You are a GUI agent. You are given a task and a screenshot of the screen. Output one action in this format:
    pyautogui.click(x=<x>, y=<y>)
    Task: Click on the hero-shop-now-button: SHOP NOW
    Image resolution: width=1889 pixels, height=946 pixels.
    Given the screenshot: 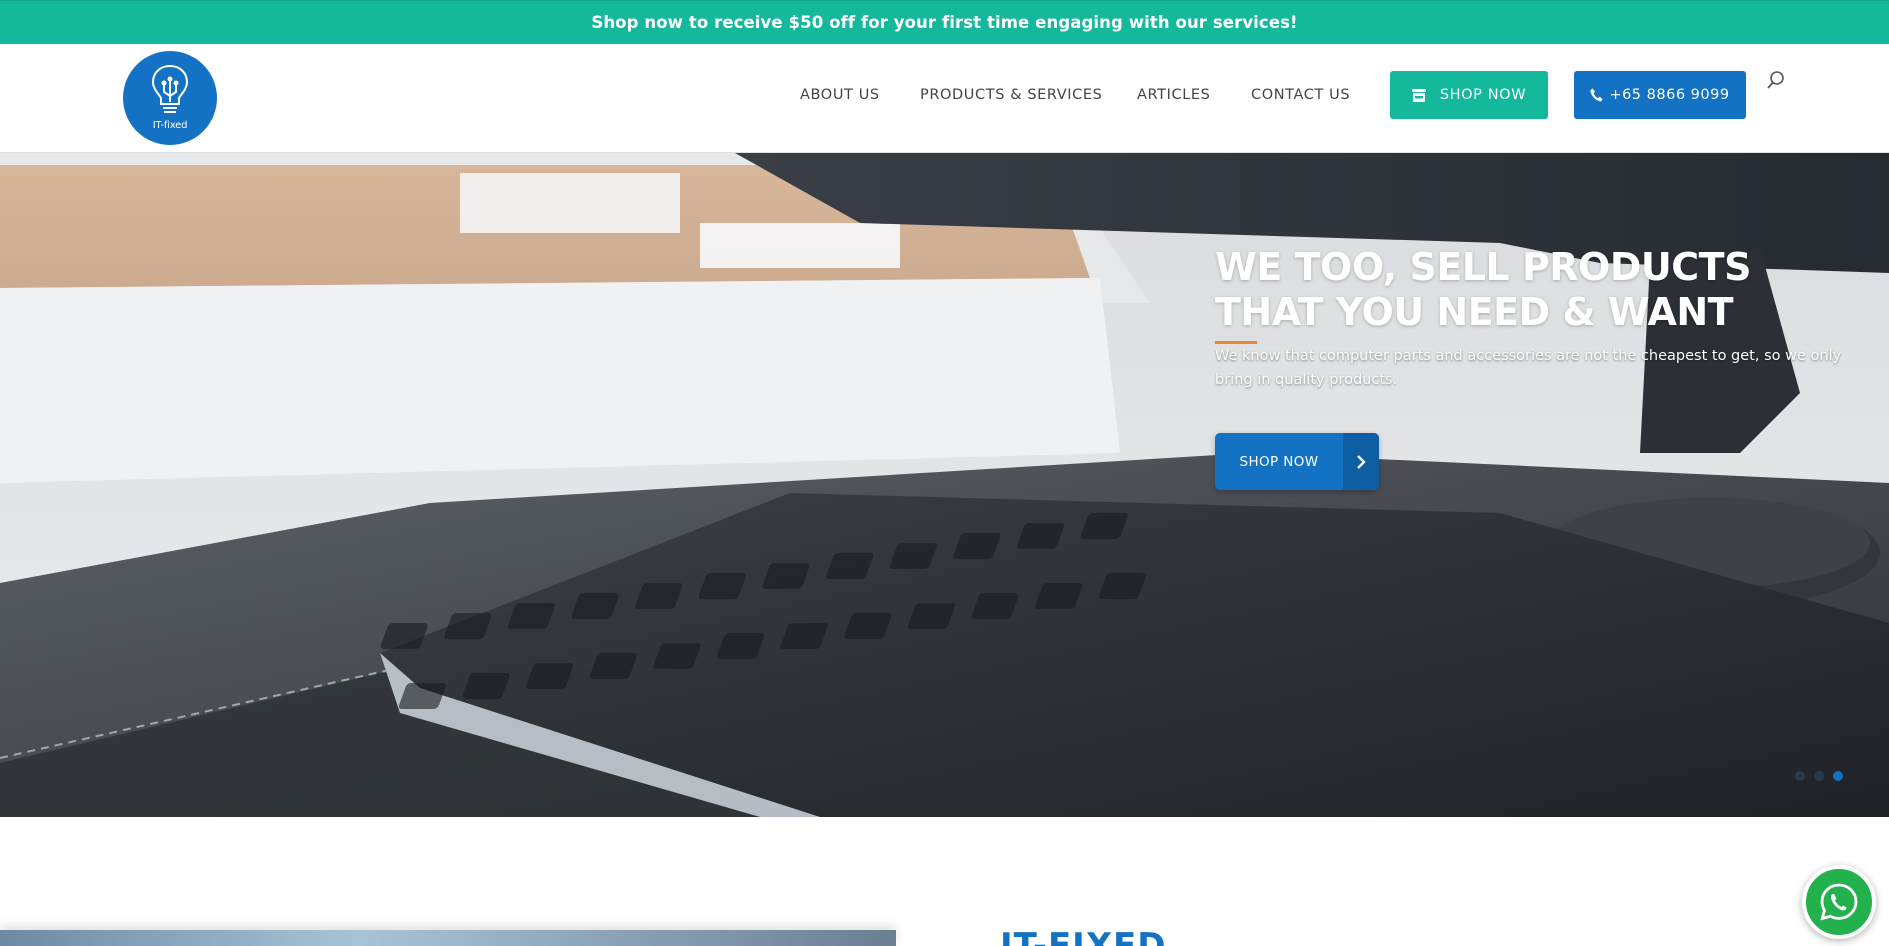 What is the action you would take?
    pyautogui.click(x=1297, y=461)
    